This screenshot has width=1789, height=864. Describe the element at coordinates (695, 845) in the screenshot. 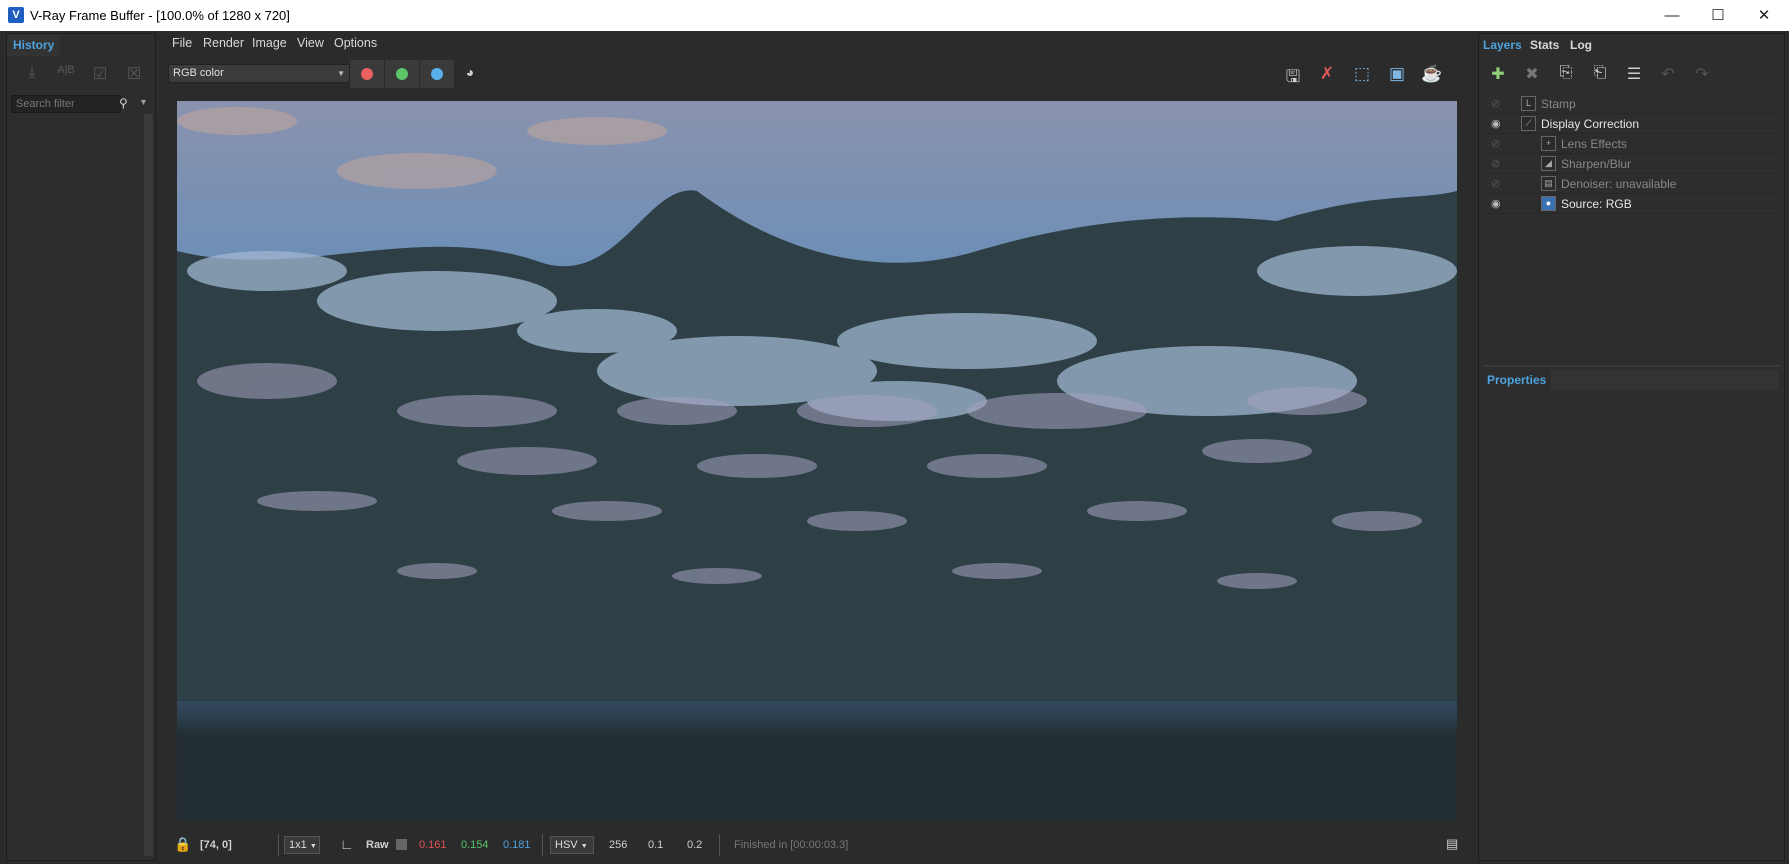

I see `value-value: 0.2` at that location.